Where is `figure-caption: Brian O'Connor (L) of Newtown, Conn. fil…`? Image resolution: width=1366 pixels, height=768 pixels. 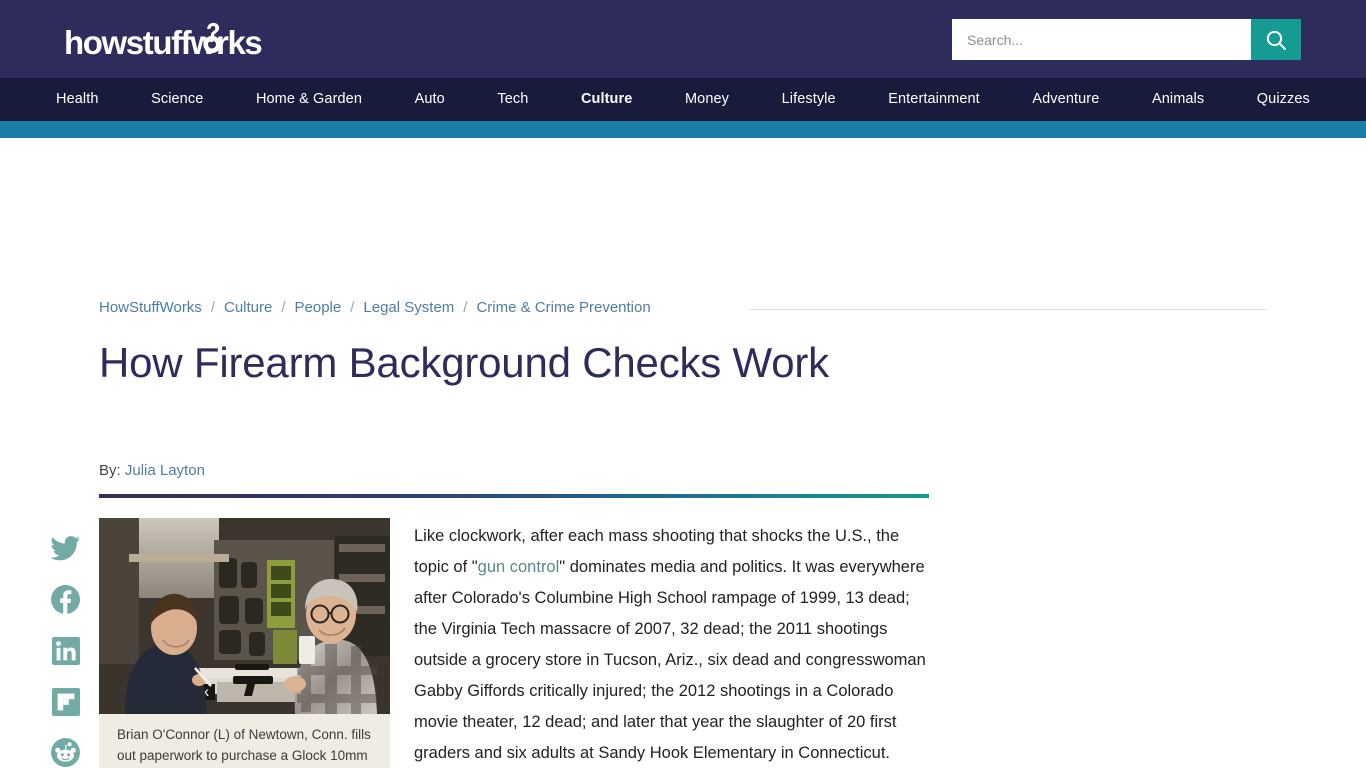 figure-caption: Brian O'Connor (L) of Newtown, Conn. fil… is located at coordinates (244, 741).